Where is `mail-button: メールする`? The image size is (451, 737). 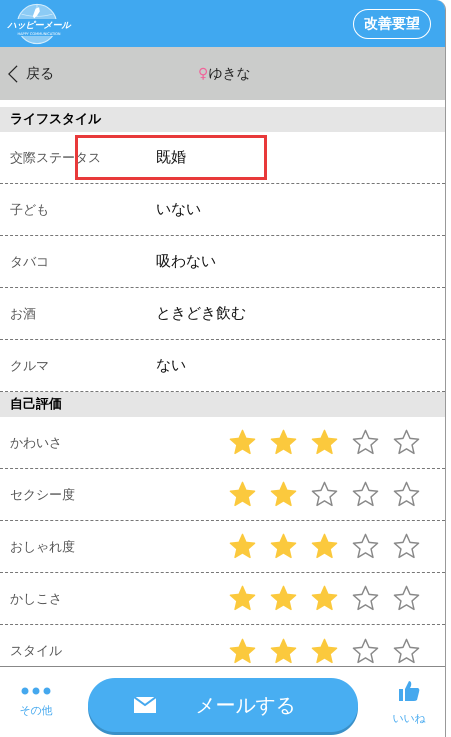 mail-button: メールする is located at coordinates (223, 705).